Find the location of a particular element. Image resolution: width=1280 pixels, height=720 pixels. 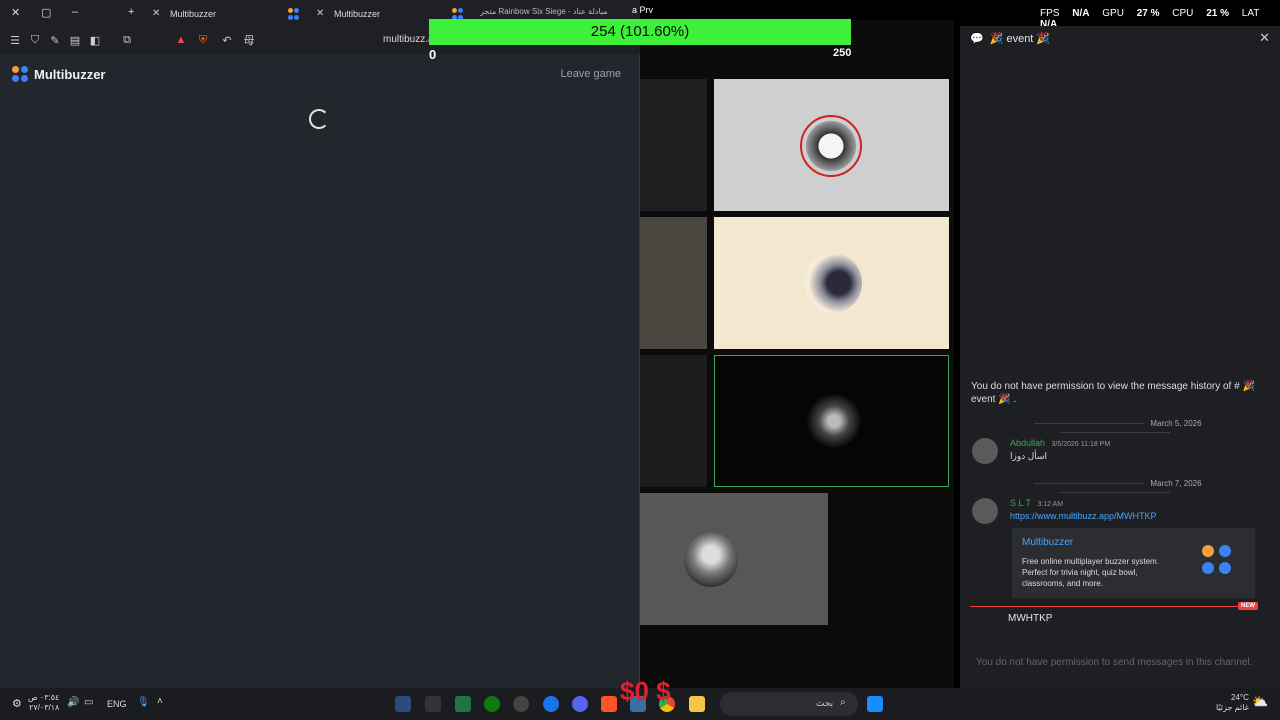

close-chat-icon: ✕ is located at coordinates (1264, 38).